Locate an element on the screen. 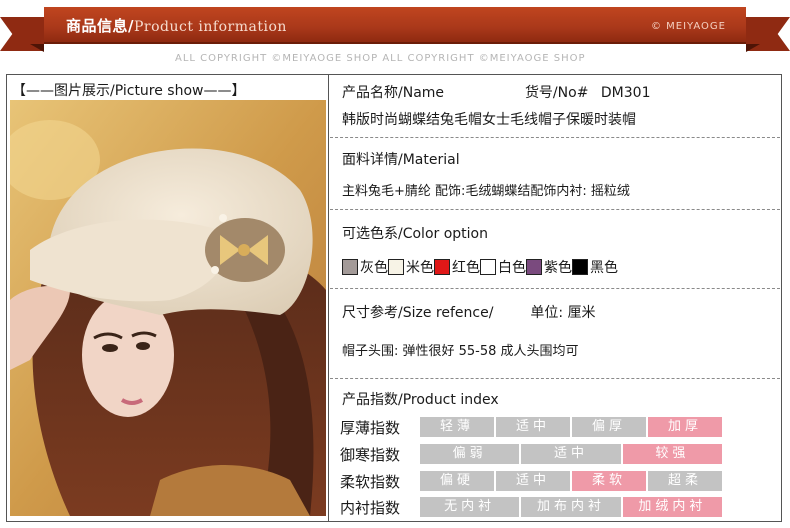 The image size is (790, 528). product-index-cell: 无内衬 is located at coordinates (470, 507).